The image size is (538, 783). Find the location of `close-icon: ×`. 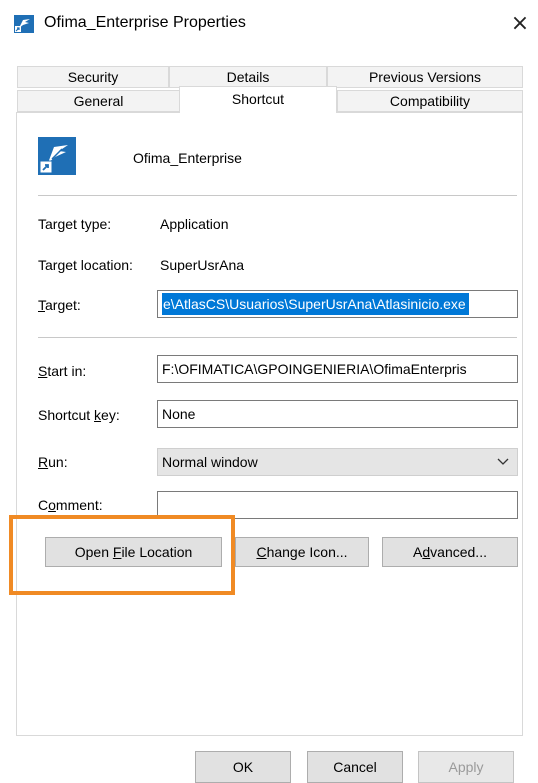

close-icon: × is located at coordinates (520, 24).